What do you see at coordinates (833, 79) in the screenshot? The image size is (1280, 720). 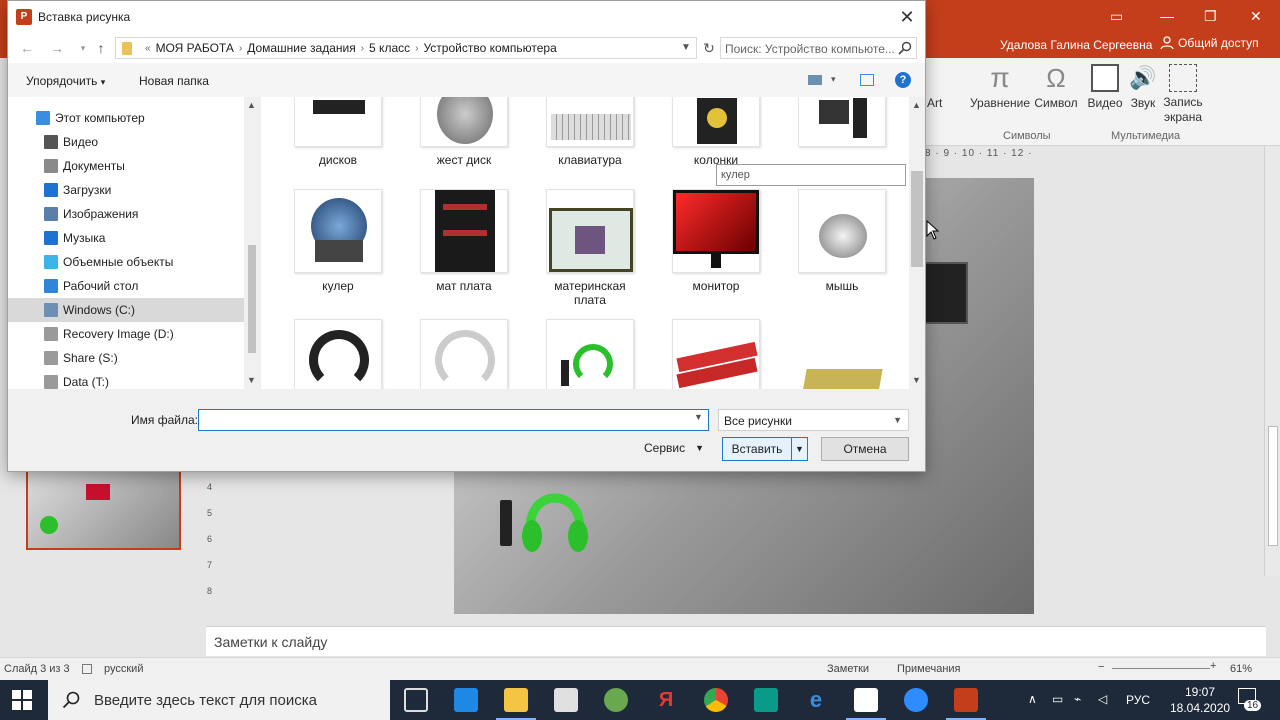 I see `chevron-down-icon: ▾` at bounding box center [833, 79].